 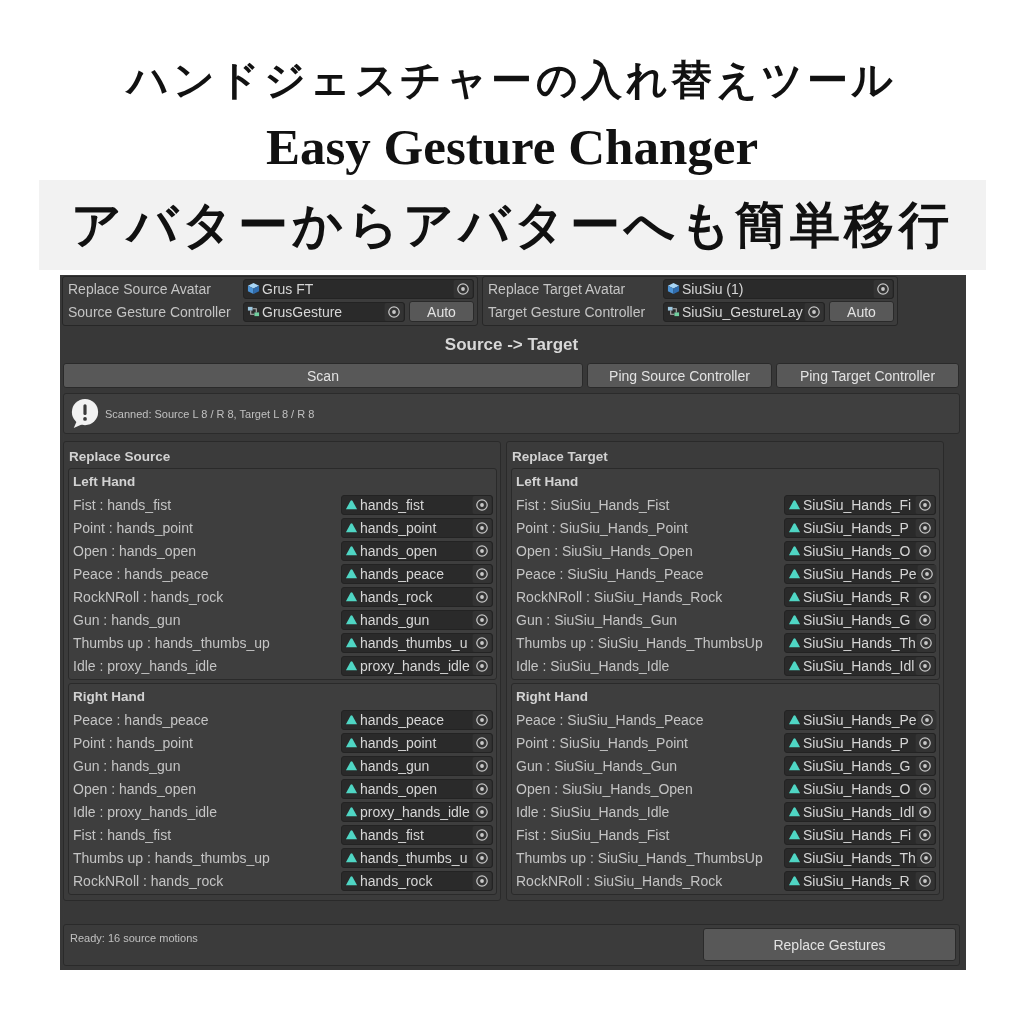 I want to click on group-title: Left Hand, so click(x=547, y=481).